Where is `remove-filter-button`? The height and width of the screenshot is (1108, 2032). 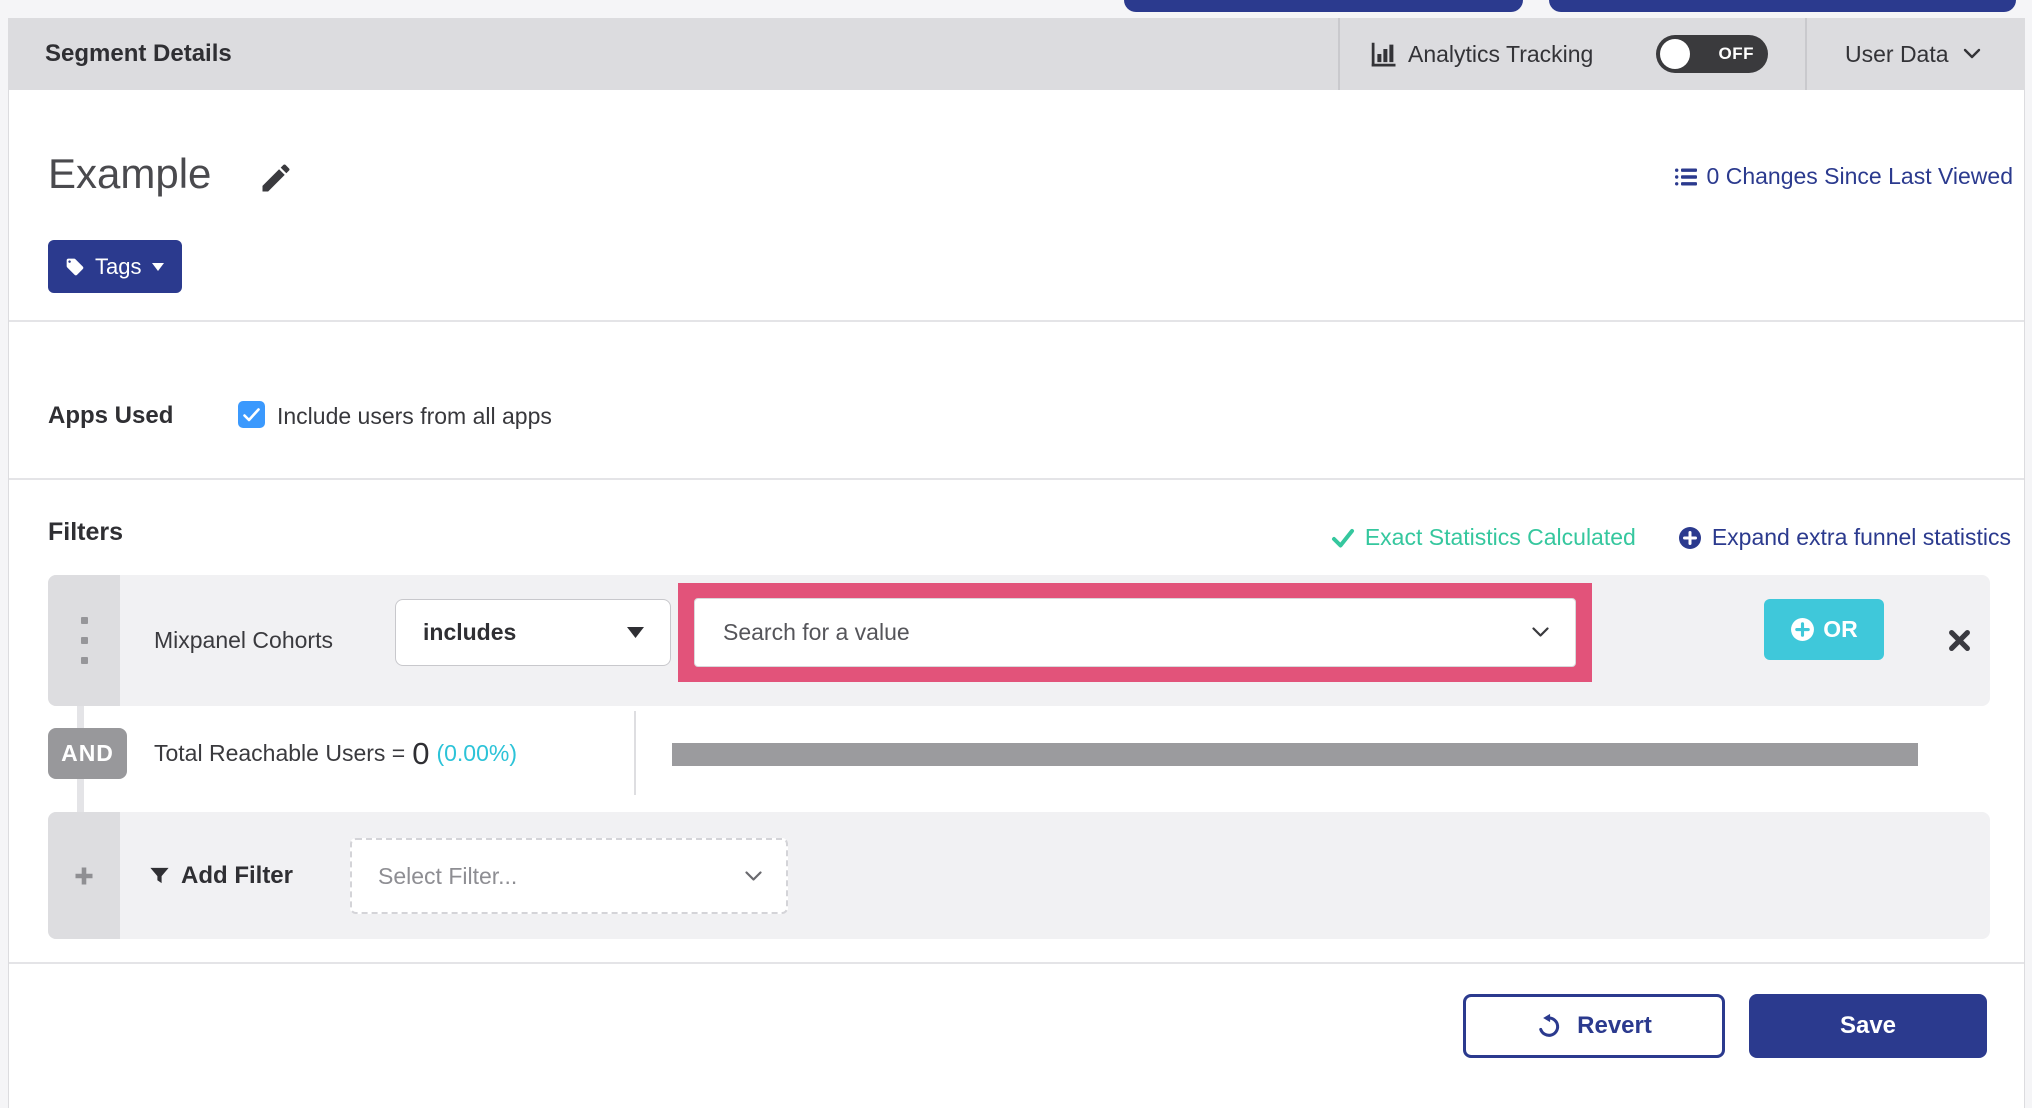 remove-filter-button is located at coordinates (1959, 640).